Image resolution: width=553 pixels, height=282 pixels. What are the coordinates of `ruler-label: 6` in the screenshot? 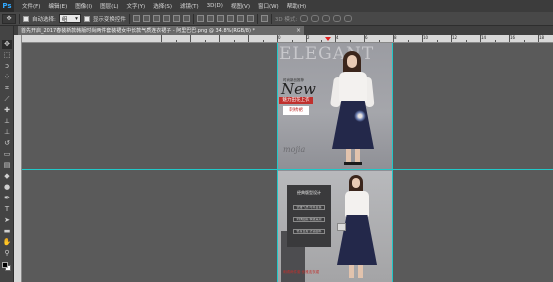 It's located at (366, 37).